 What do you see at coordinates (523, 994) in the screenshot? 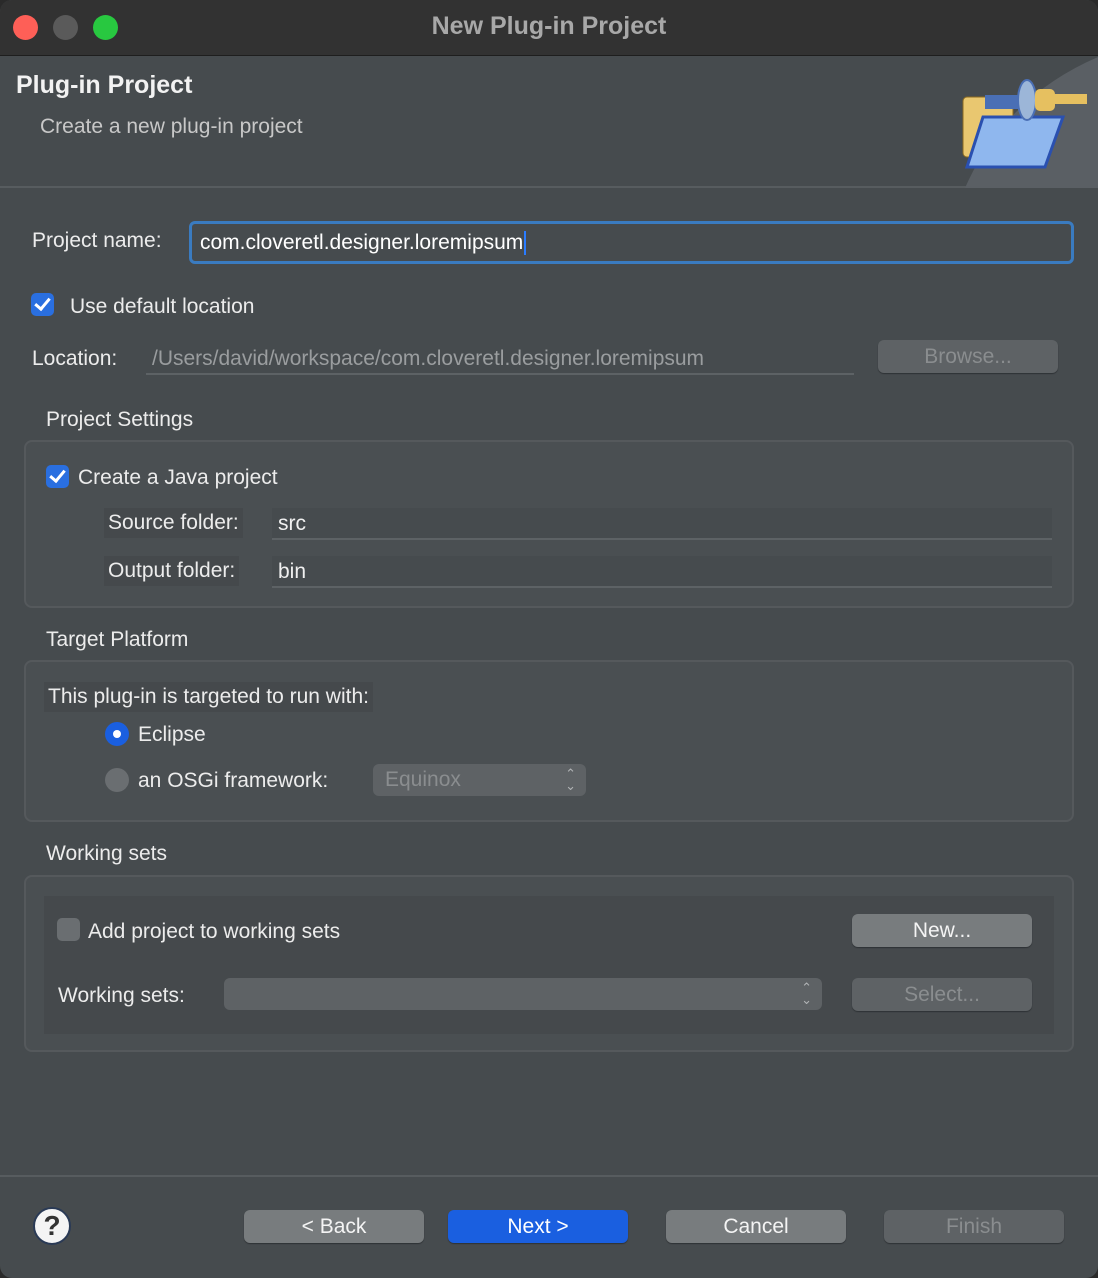
I see `working-sets-select: ⌃ ⌄` at bounding box center [523, 994].